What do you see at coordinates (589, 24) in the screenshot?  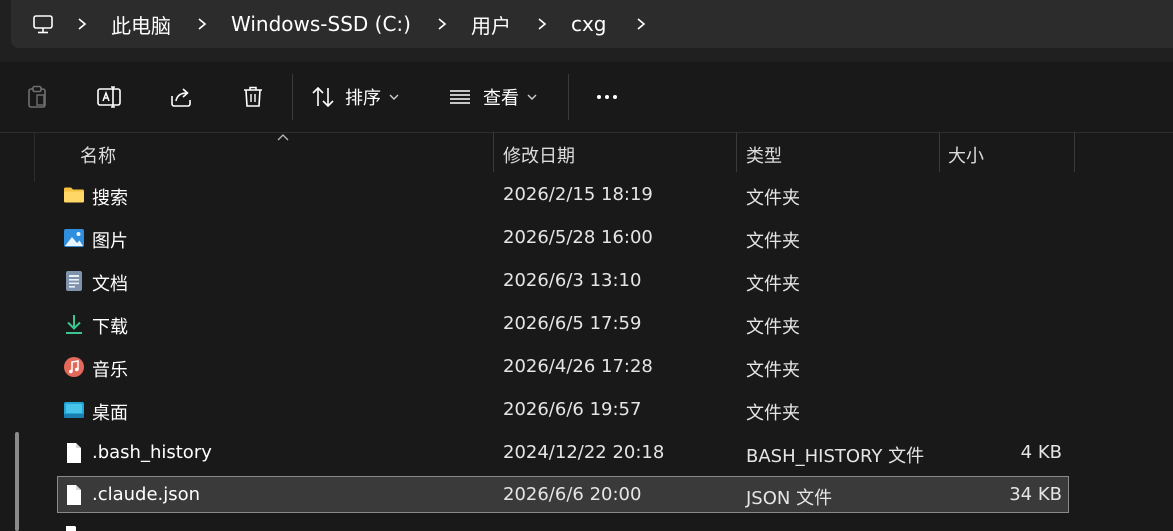 I see `breadcrumb-item-user-folder: cxg` at bounding box center [589, 24].